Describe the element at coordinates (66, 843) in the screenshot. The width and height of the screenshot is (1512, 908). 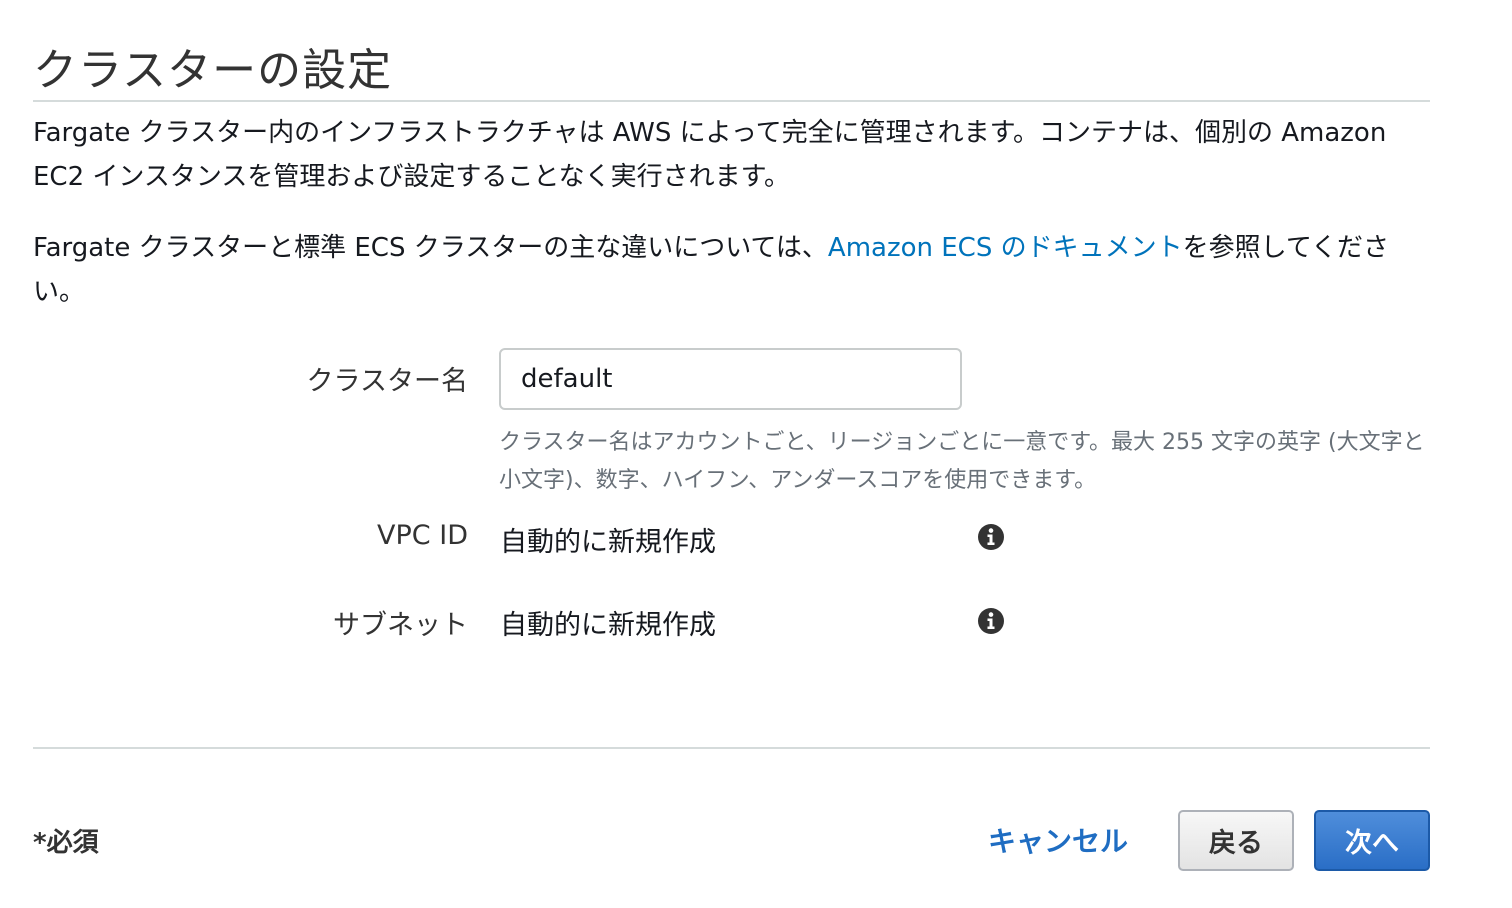
I see `required-note: *必須` at that location.